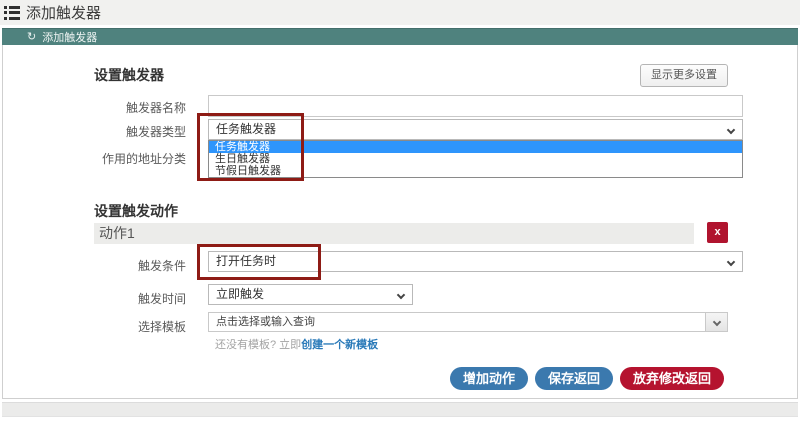 The width and height of the screenshot is (800, 430). I want to click on save-return-button: 保存返回, so click(573, 378).